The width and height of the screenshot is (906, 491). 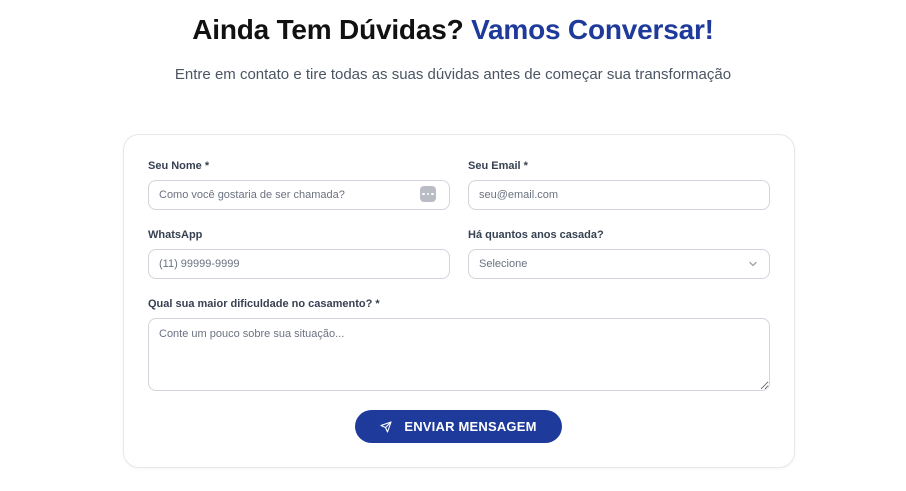 What do you see at coordinates (470, 426) in the screenshot?
I see `send-button-label: ENVIAR MENSAGEM` at bounding box center [470, 426].